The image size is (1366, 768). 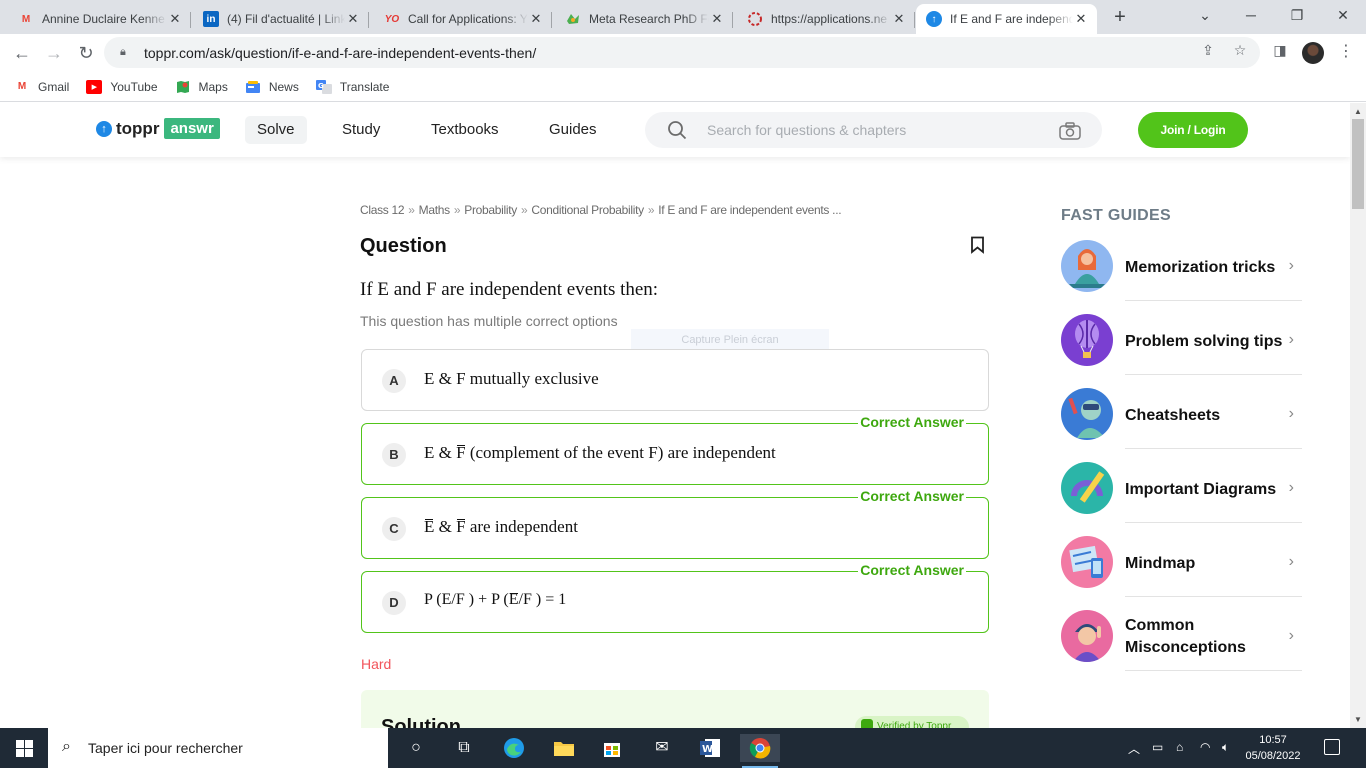 I want to click on breadcrumb-conditional: Conditional Probability, so click(x=587, y=210).